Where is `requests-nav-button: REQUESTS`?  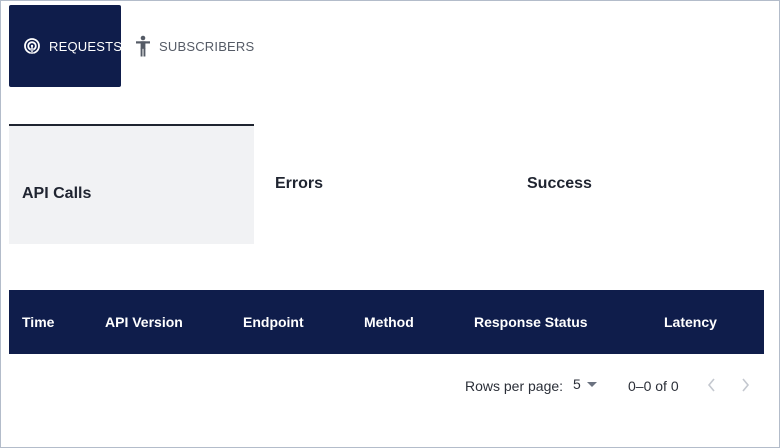
requests-nav-button: REQUESTS is located at coordinates (66, 46).